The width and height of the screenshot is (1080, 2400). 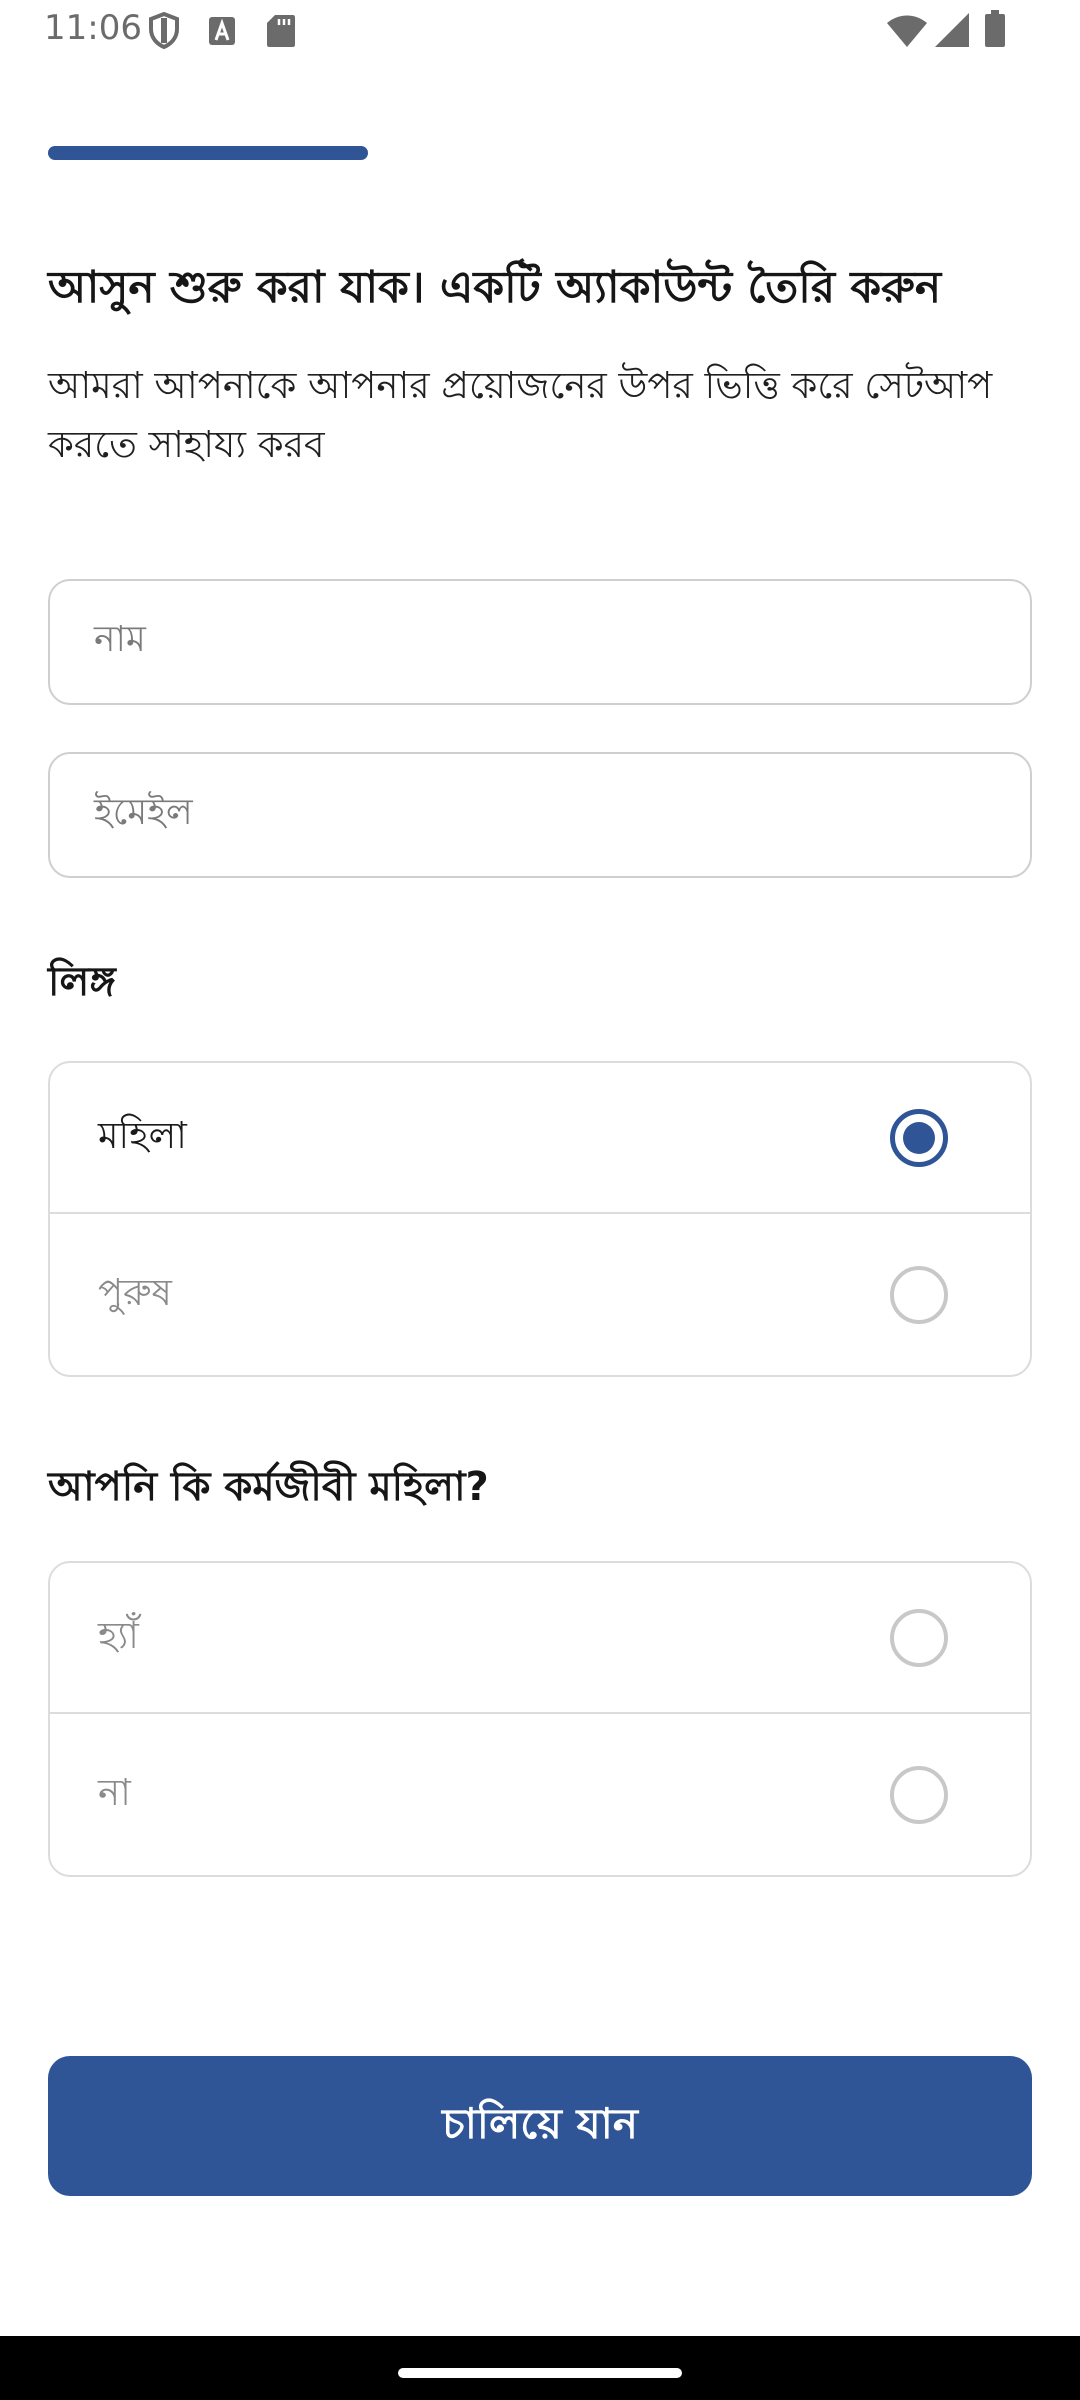 What do you see at coordinates (143, 812) in the screenshot?
I see `email-placeholder: ইমেইল` at bounding box center [143, 812].